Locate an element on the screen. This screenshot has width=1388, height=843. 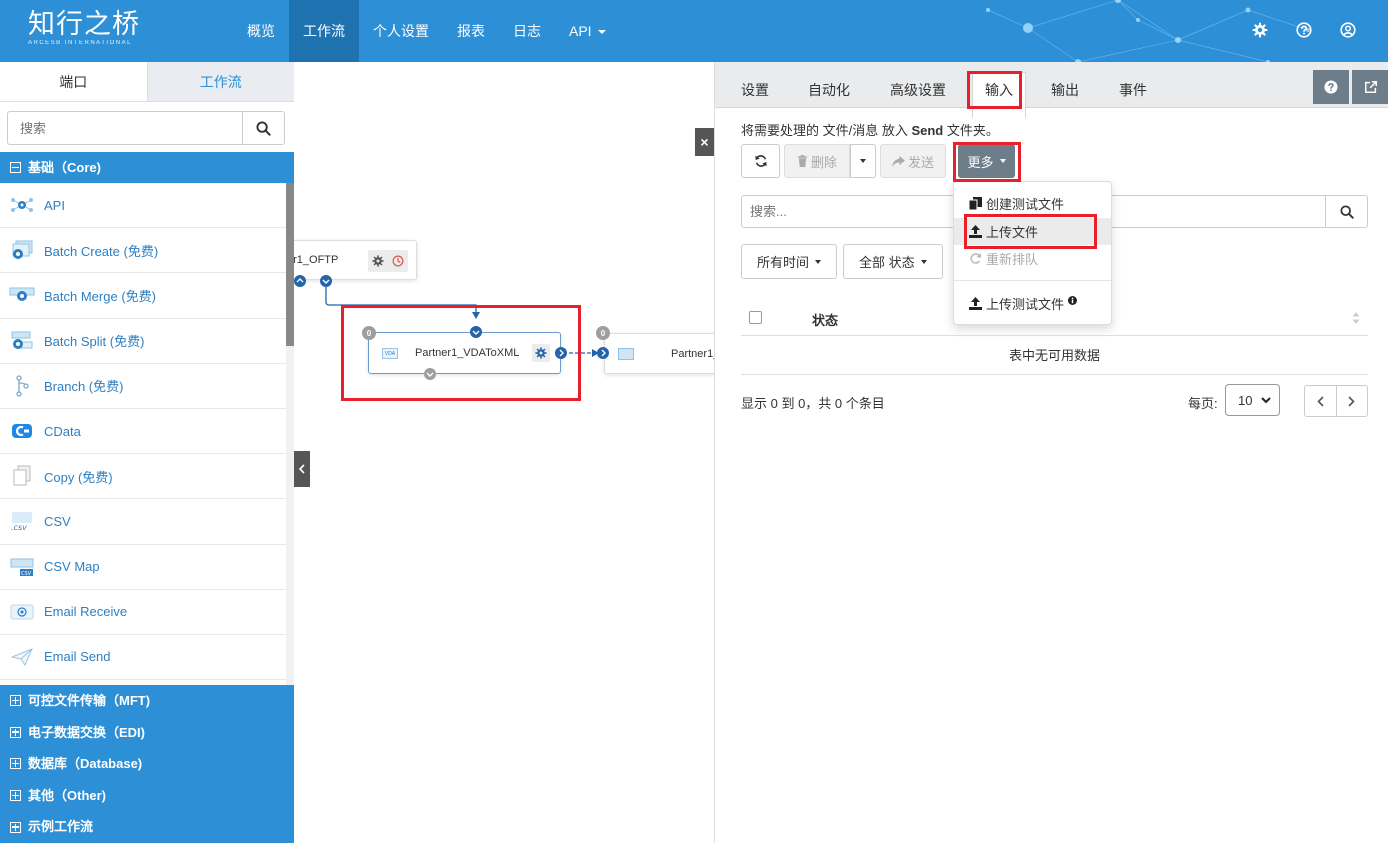
refresh-button is located at coordinates (760, 161).